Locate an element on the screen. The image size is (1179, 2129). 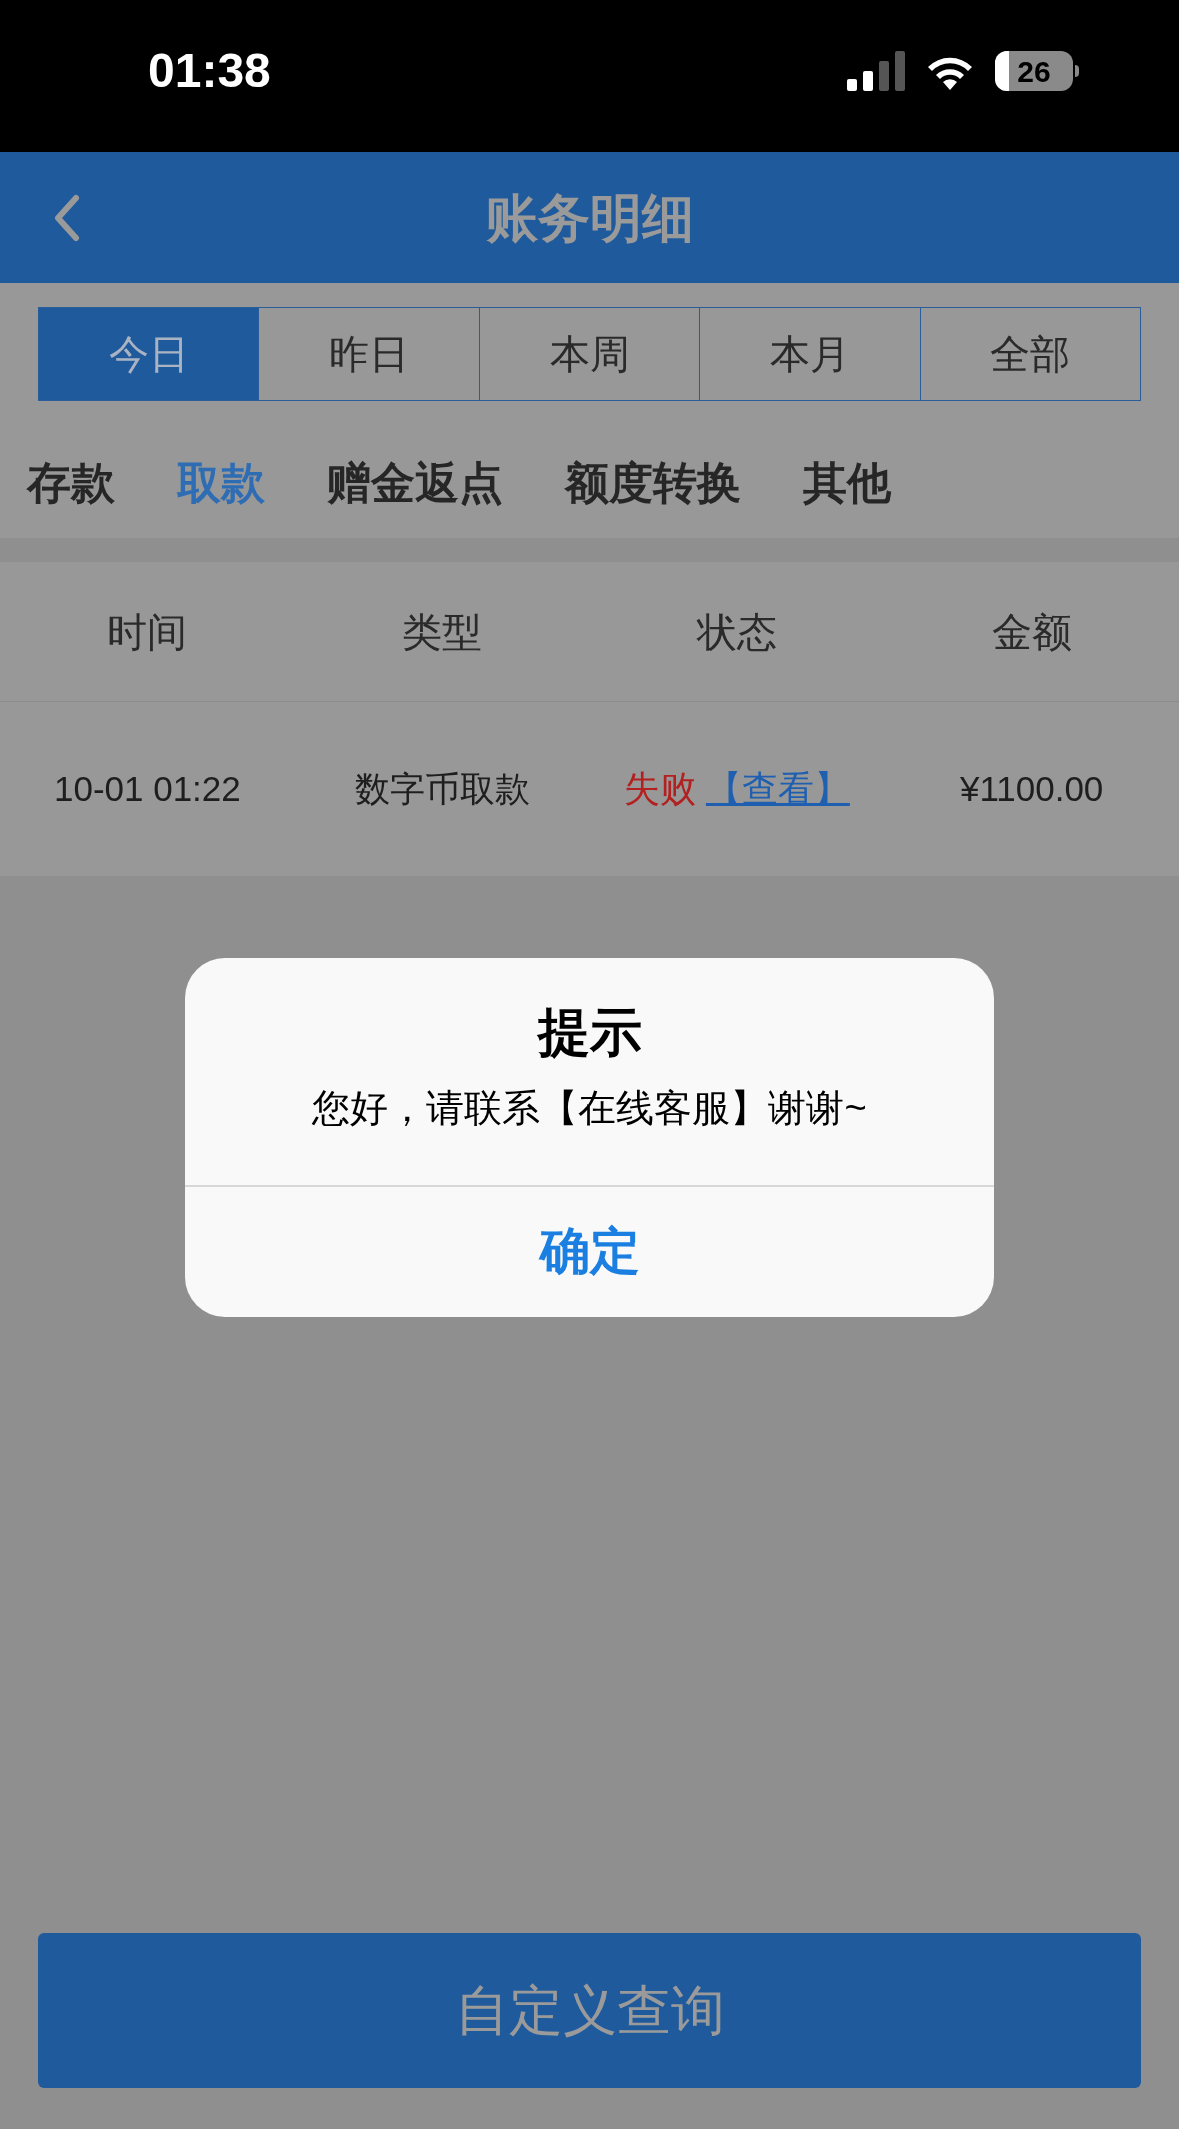
period-tab: 本月 is located at coordinates (809, 354).